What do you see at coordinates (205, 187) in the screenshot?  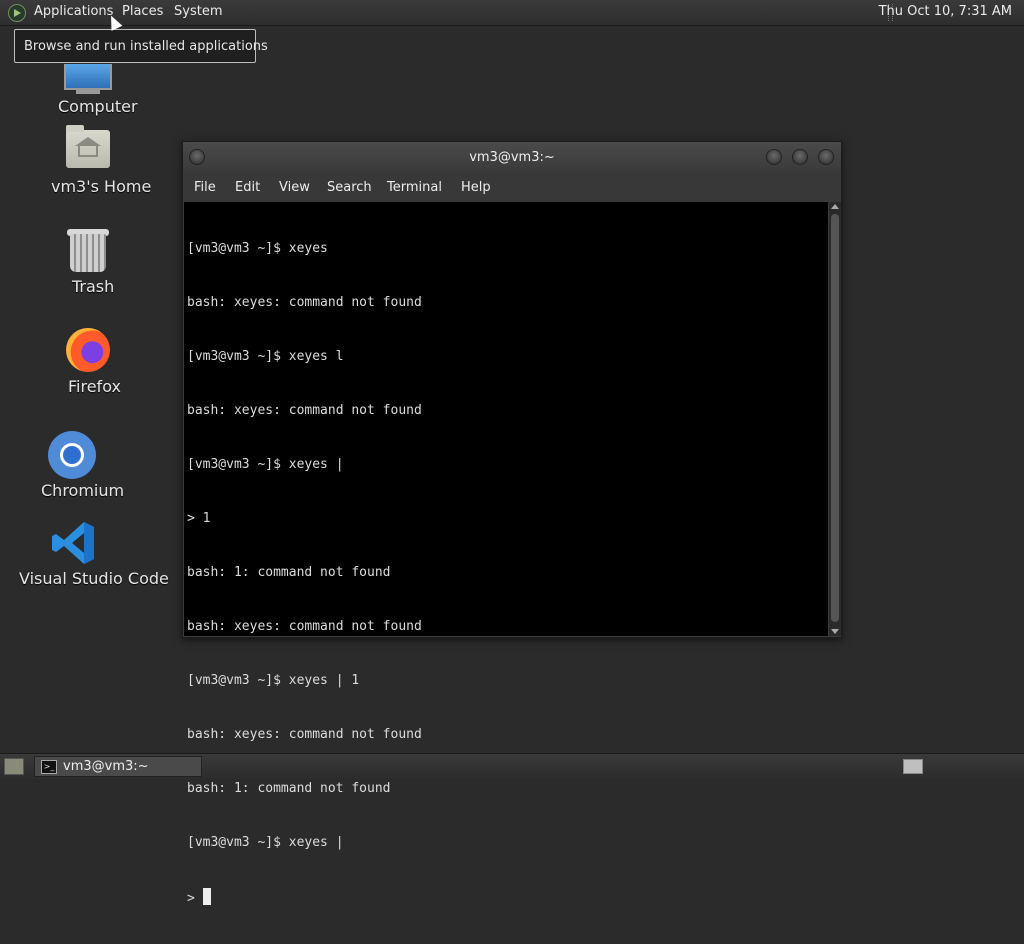 I see `menu-file: File` at bounding box center [205, 187].